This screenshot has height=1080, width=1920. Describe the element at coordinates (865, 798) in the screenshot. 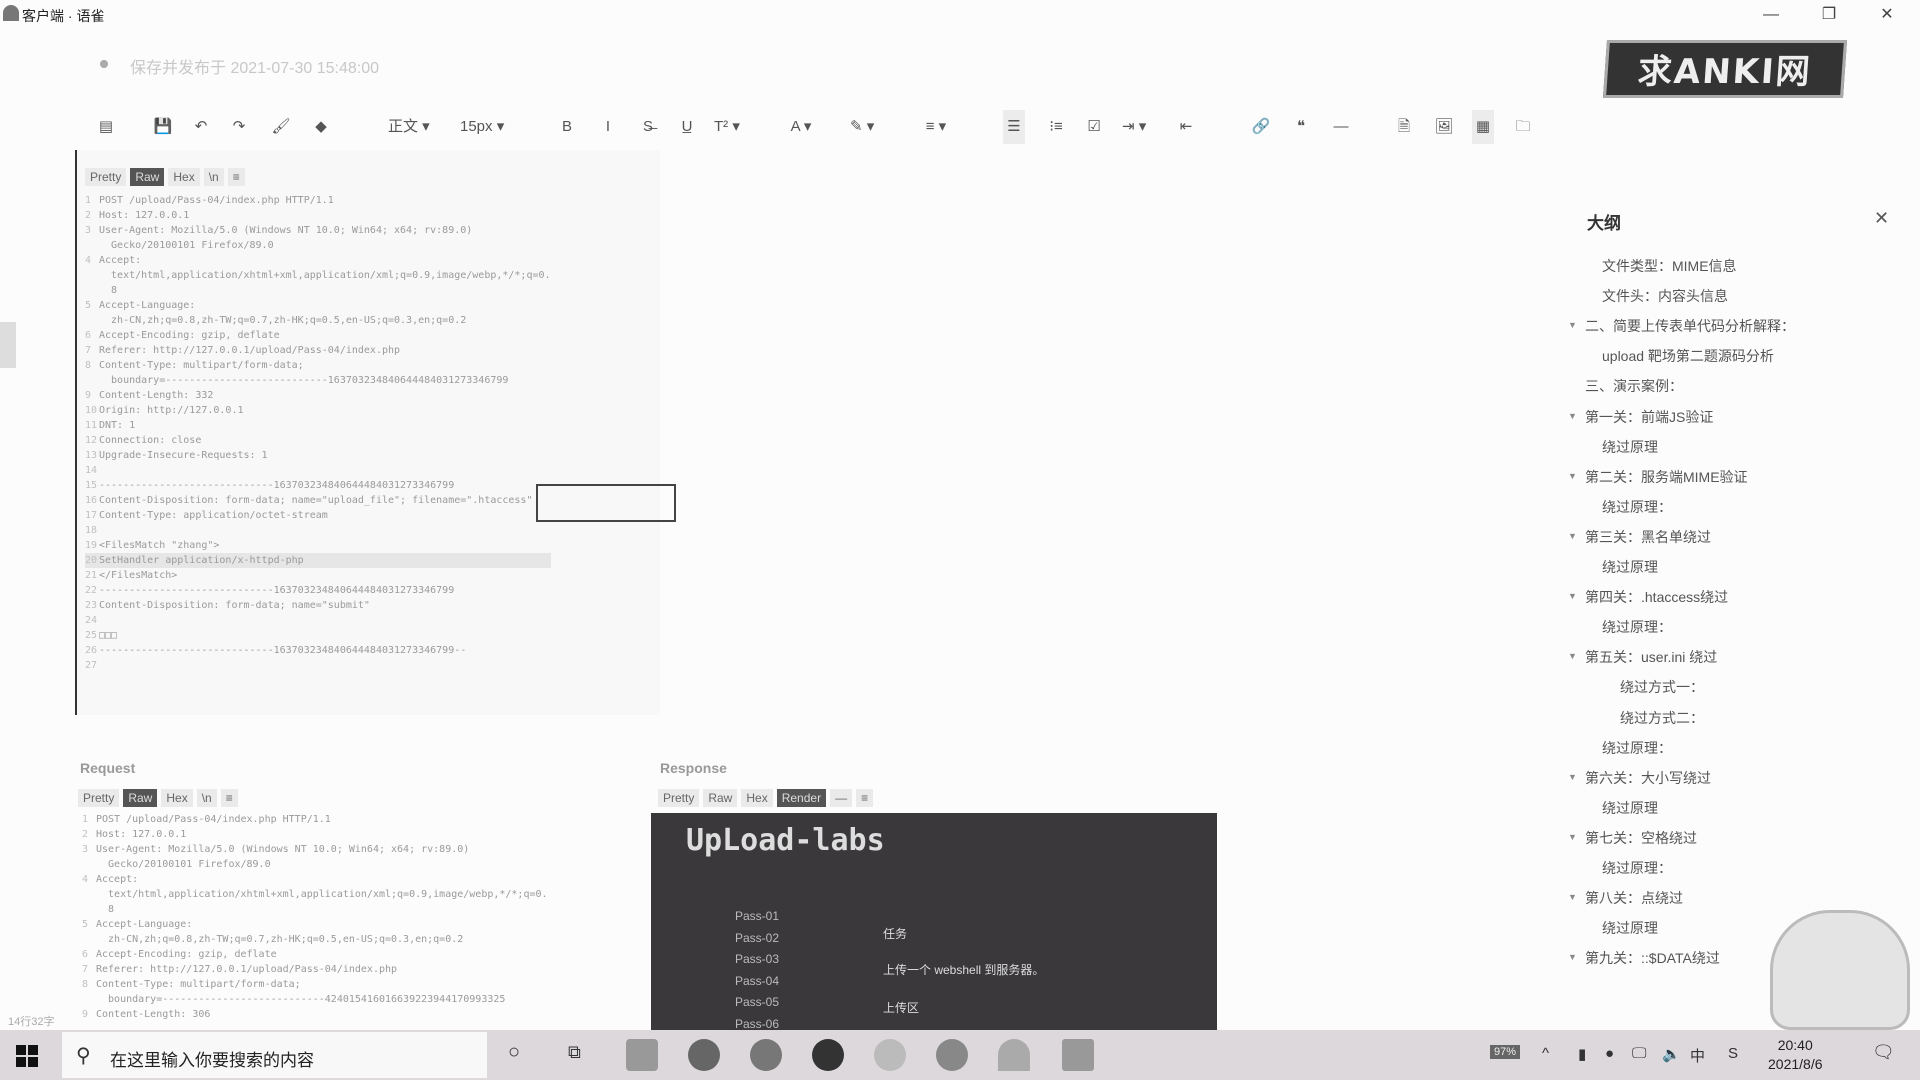

I see `tab-5: ≡` at that location.